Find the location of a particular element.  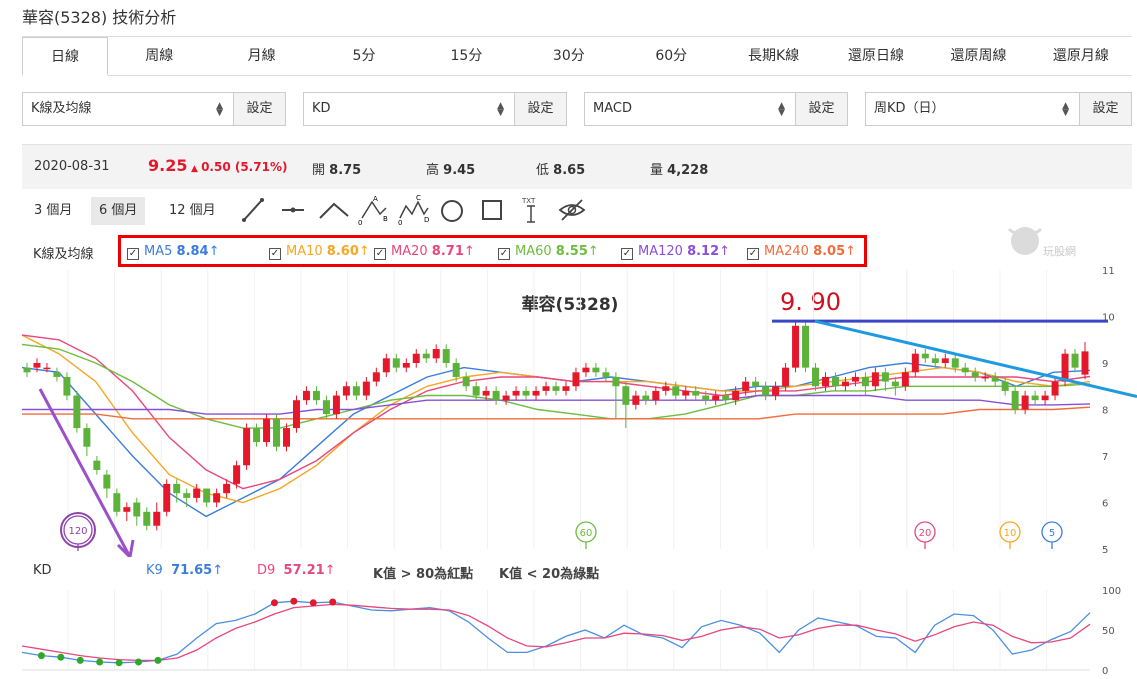

indicator-3-select: MACD ▲ ▼ 設定 is located at coordinates (716, 109).